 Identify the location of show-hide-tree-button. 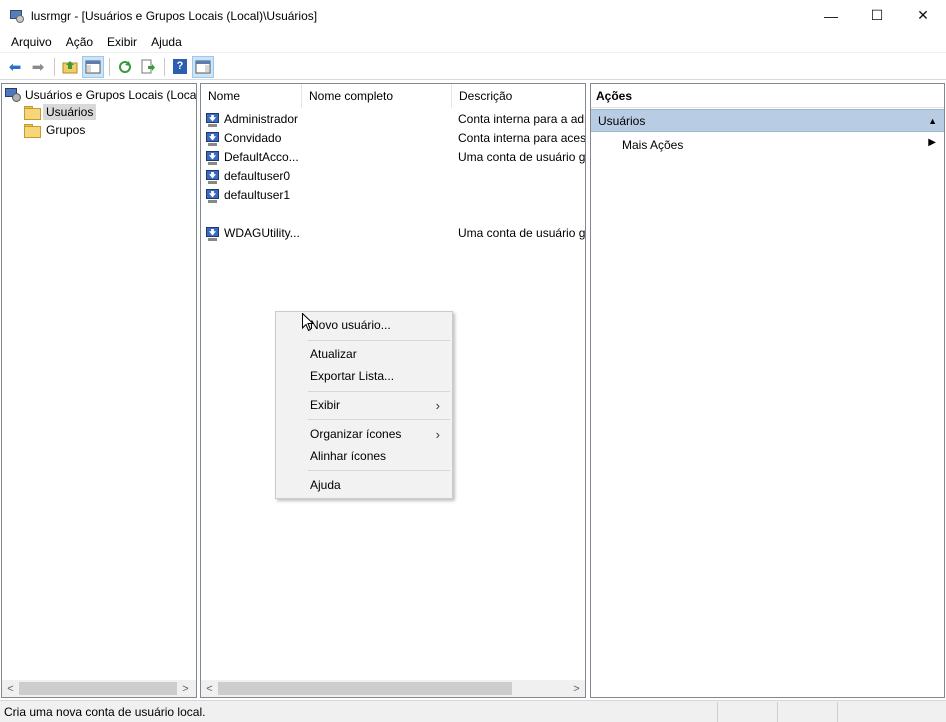
(93, 66).